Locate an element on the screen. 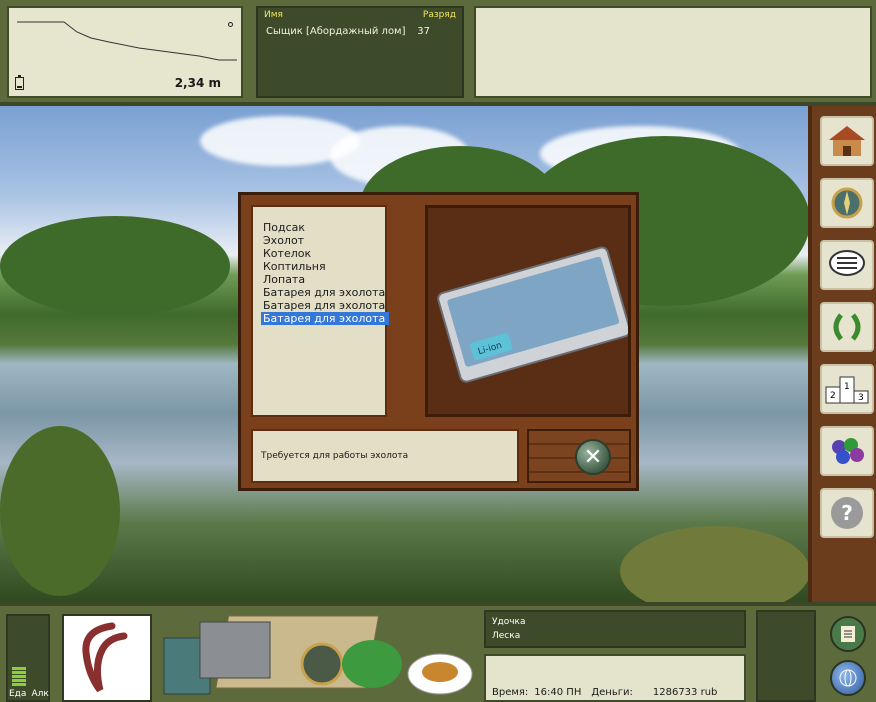  food-bar is located at coordinates (19, 676).